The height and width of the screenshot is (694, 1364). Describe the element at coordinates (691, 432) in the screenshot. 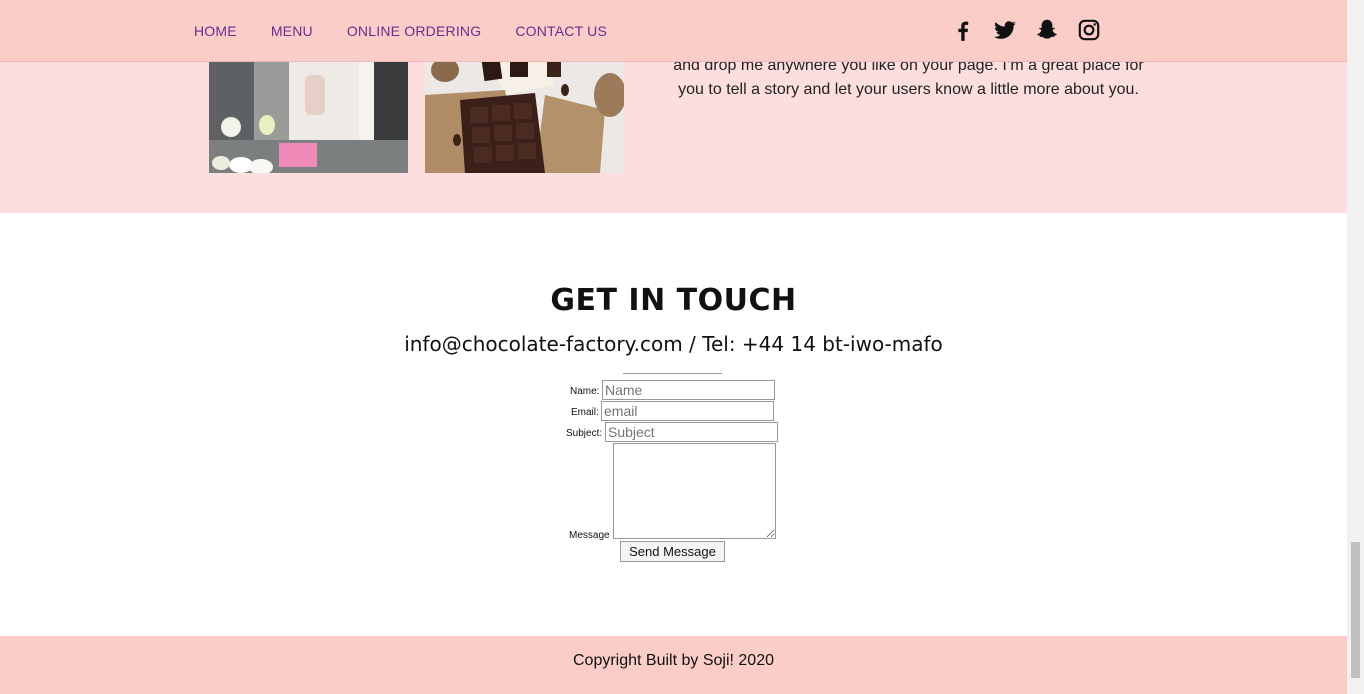

I see `subject-input` at that location.